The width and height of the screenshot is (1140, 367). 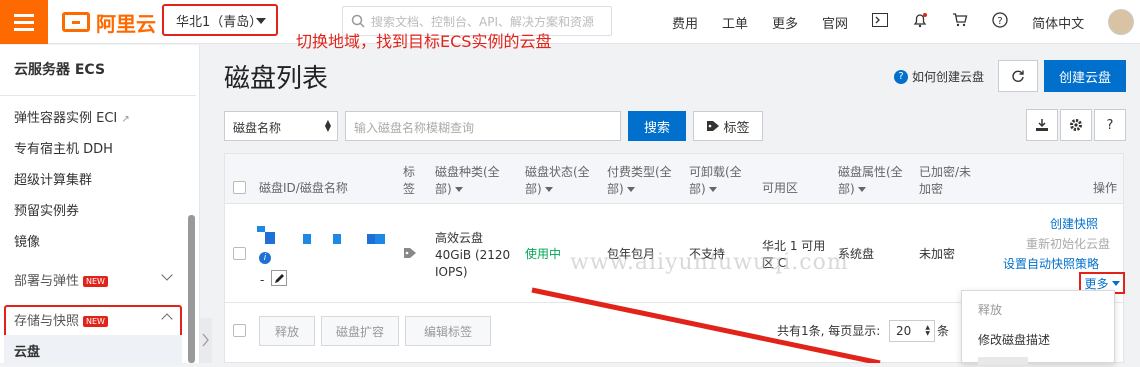 What do you see at coordinates (706, 325) in the screenshot?
I see `annotation-arrow-icon` at bounding box center [706, 325].